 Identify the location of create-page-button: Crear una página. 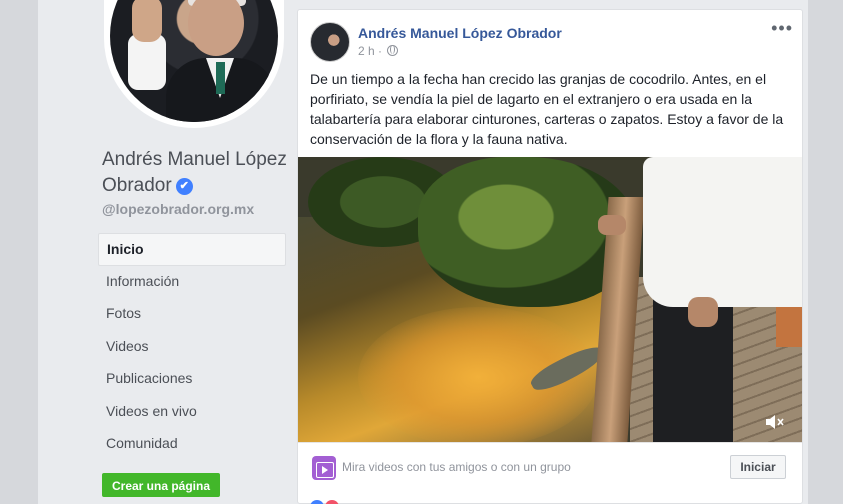
(161, 485).